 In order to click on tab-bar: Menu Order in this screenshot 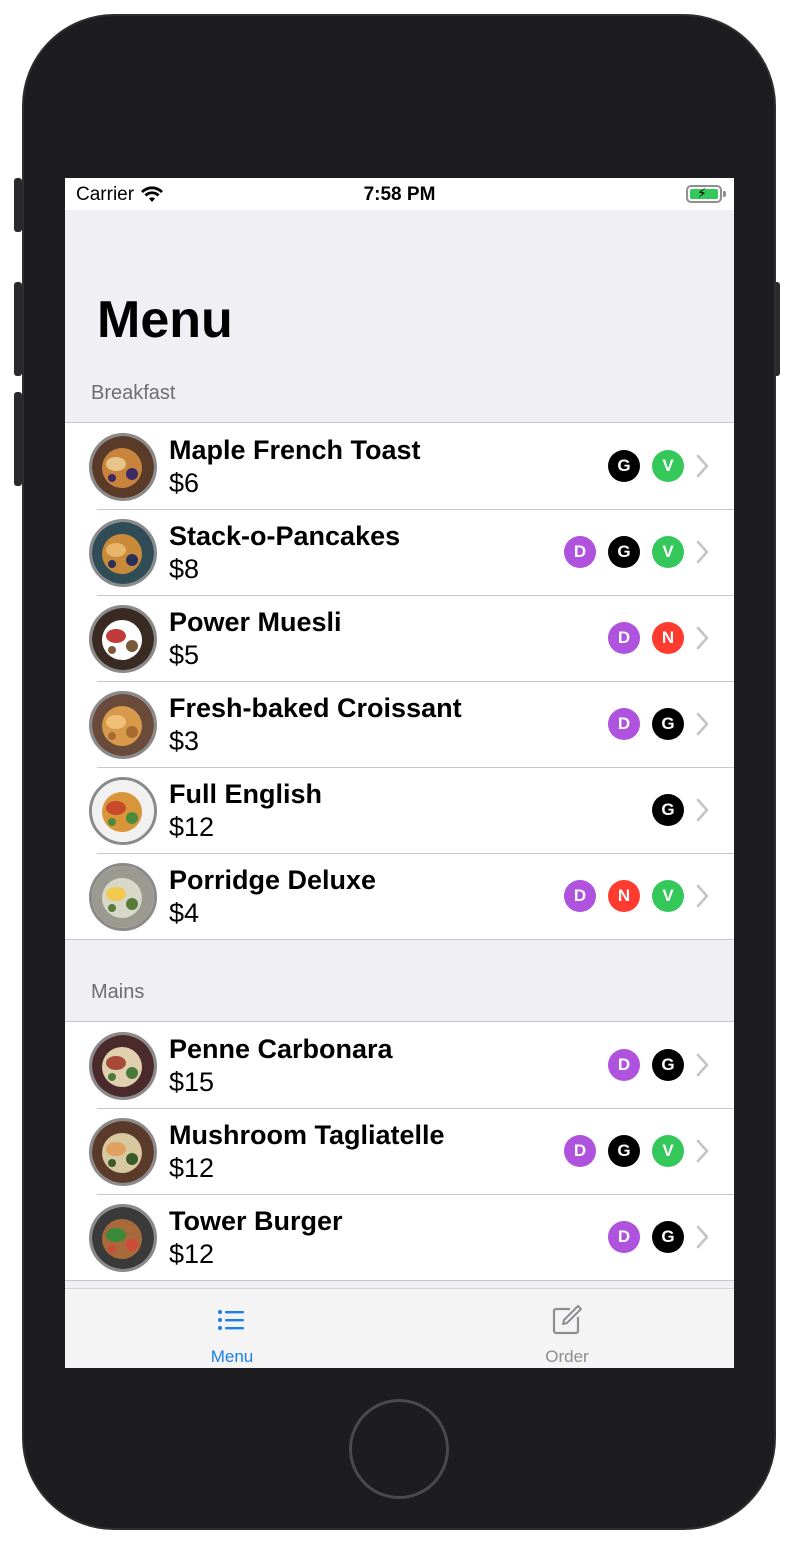, I will do `click(399, 1328)`.